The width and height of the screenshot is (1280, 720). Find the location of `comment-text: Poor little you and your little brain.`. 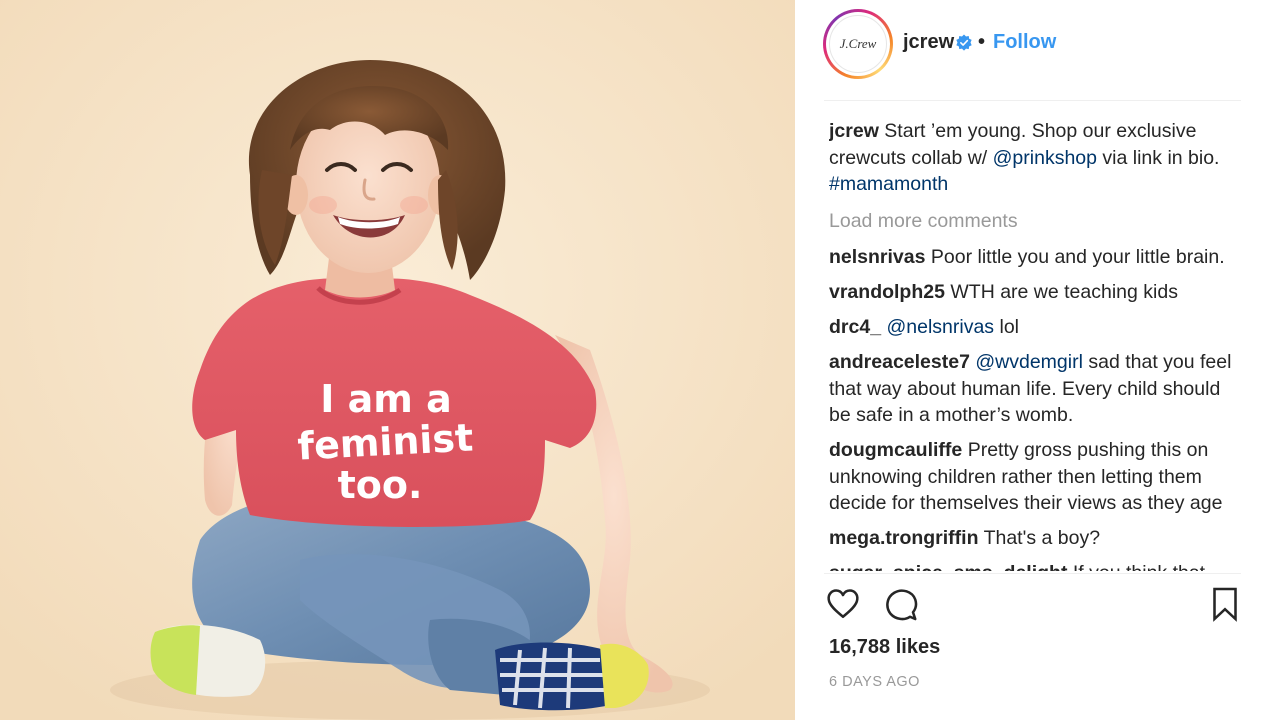

comment-text: Poor little you and your little brain. is located at coordinates (1077, 257).